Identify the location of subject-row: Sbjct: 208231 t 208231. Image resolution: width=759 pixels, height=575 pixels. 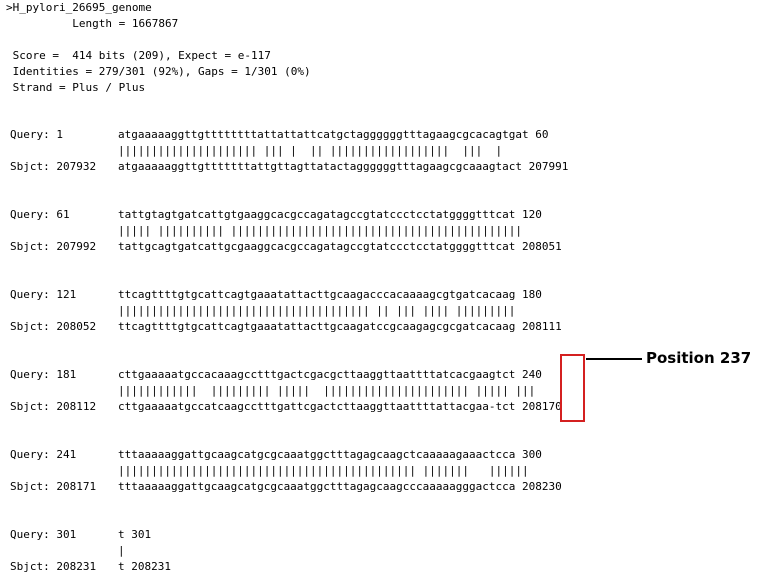
(90, 567).